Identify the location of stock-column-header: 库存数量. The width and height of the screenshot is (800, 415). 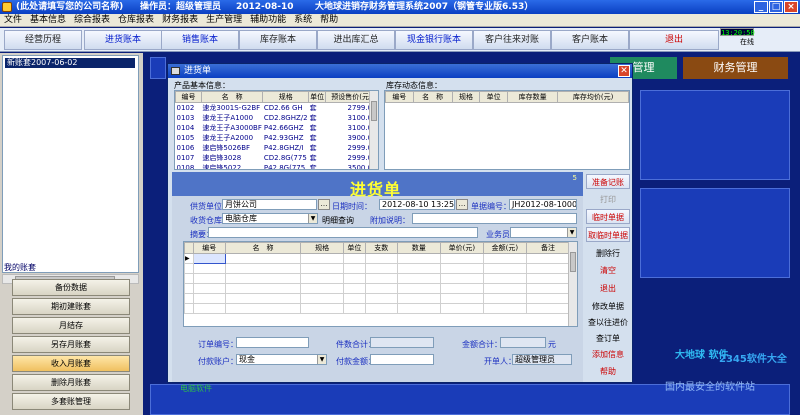
(532, 97).